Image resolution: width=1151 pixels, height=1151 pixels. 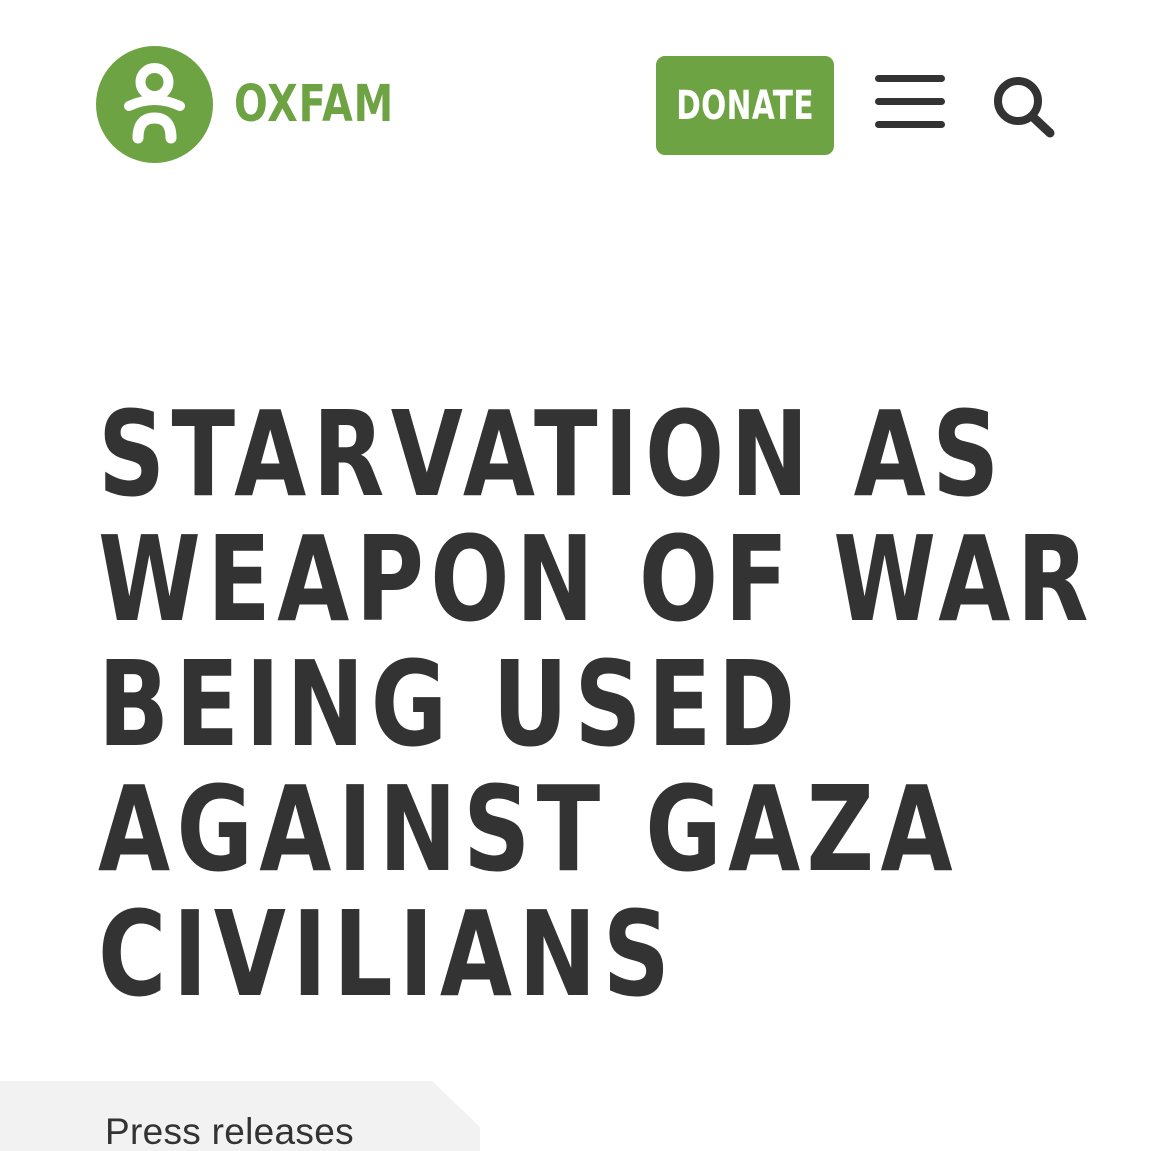 I want to click on category-tag-press-releases: Press releases, so click(x=241, y=1116).